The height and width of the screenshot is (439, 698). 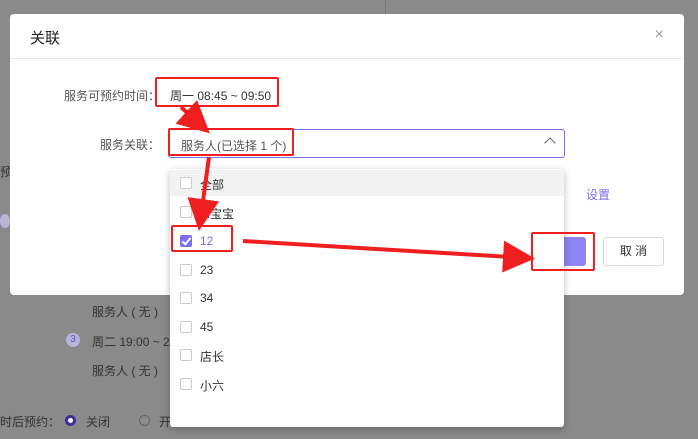 I want to click on arrow-select-to-option, so click(x=203, y=193).